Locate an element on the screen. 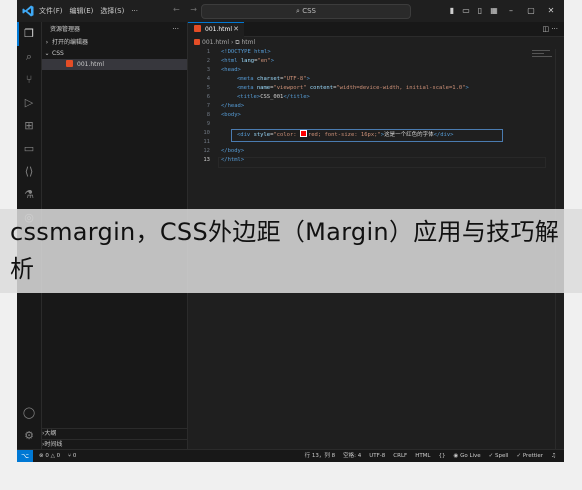  ports-count: ⑂ 0 is located at coordinates (72, 456).